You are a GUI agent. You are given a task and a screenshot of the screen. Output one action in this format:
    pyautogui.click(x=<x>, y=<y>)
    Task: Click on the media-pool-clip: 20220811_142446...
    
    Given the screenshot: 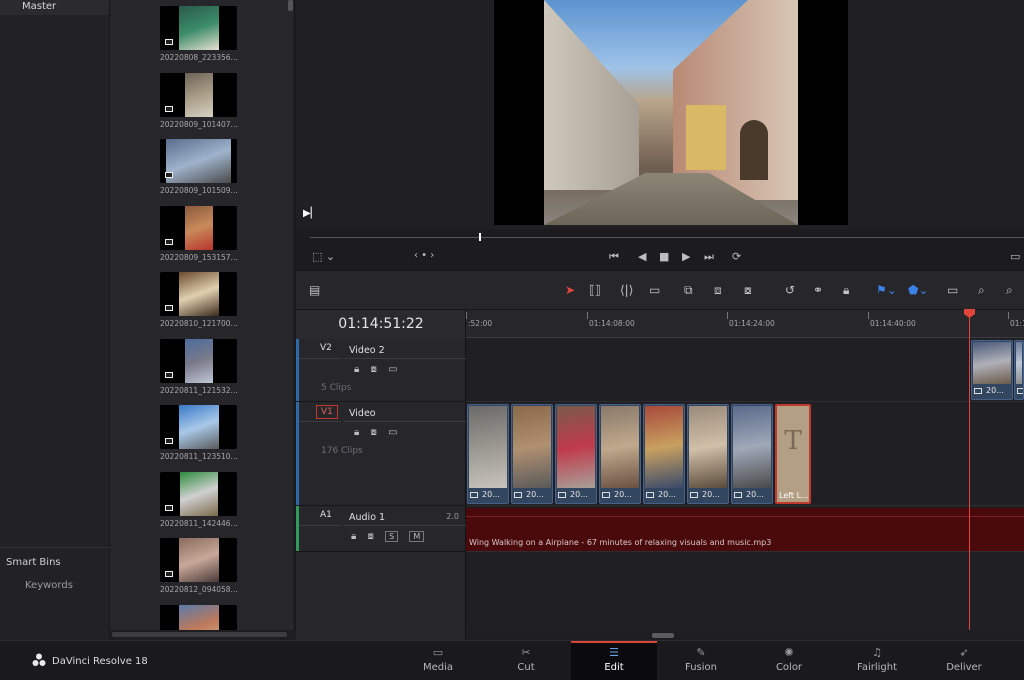 What is the action you would take?
    pyautogui.click(x=199, y=499)
    